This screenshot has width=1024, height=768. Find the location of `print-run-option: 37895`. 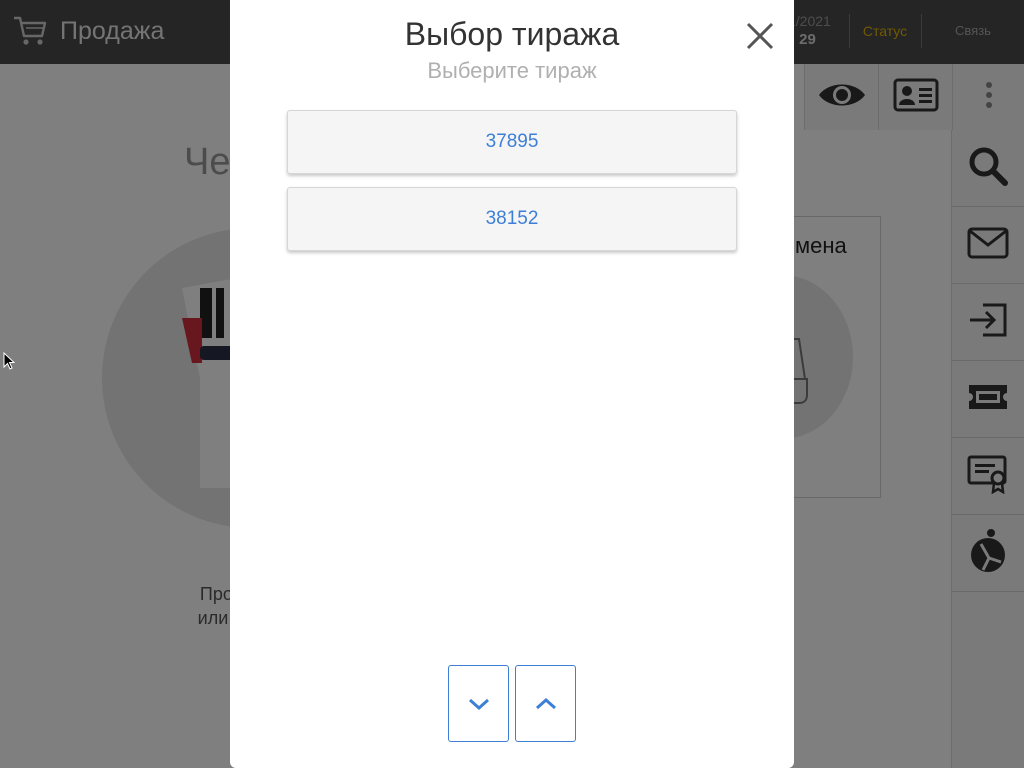

print-run-option: 37895 is located at coordinates (512, 142).